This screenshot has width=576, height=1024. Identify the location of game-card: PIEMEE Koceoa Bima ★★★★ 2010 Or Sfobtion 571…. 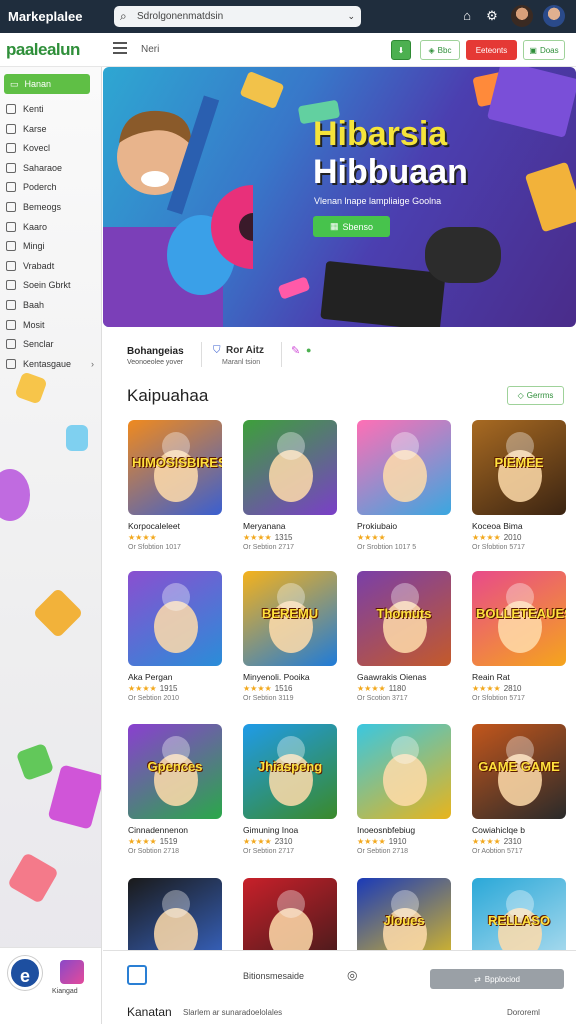
(520, 485).